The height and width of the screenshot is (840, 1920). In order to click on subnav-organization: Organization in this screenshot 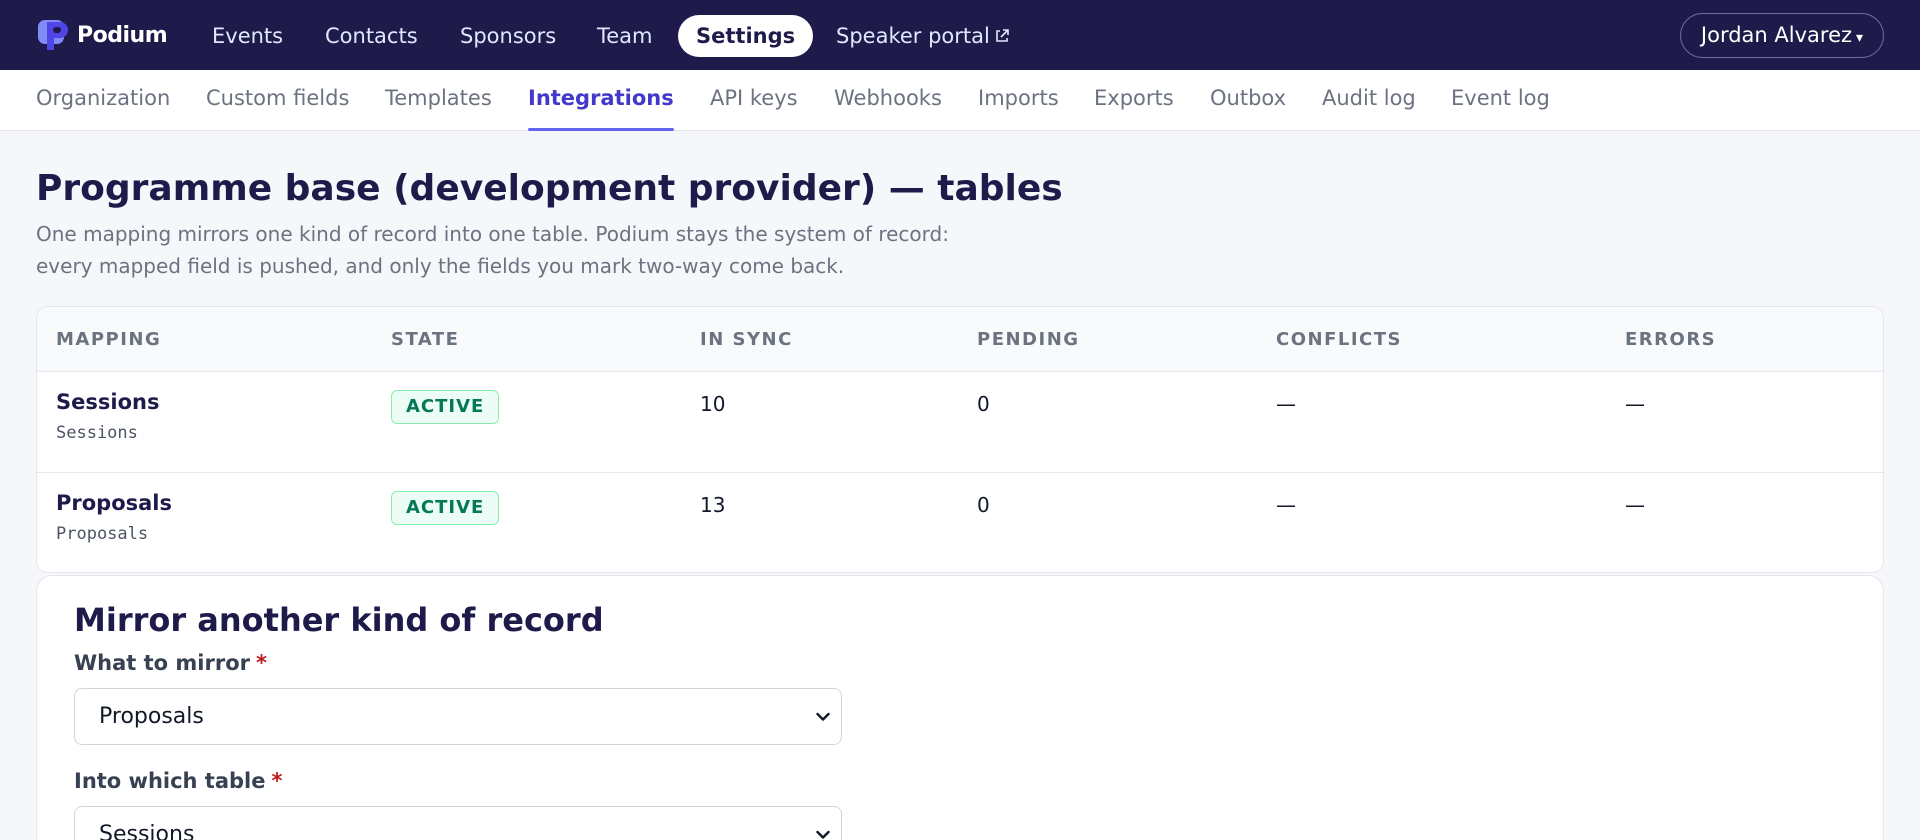, I will do `click(103, 100)`.